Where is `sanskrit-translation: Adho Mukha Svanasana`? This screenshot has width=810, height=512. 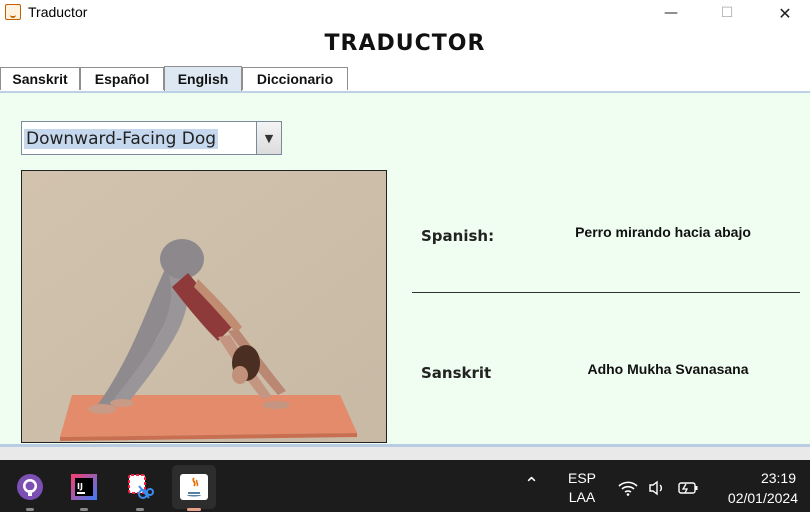
sanskrit-translation: Adho Mukha Svanasana is located at coordinates (668, 369).